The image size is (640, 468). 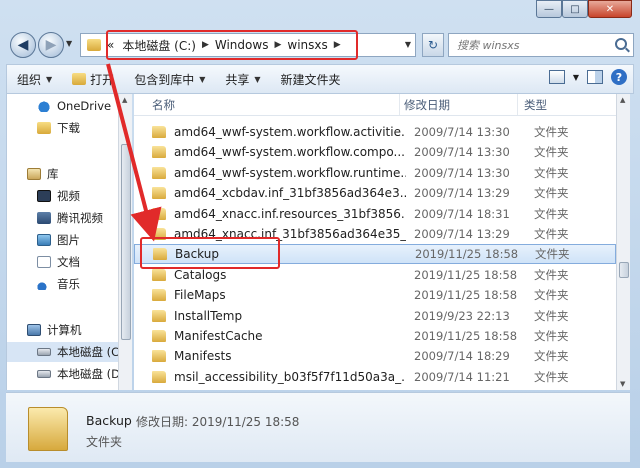 I want to click on details-type: 文件夹, so click(x=104, y=442).